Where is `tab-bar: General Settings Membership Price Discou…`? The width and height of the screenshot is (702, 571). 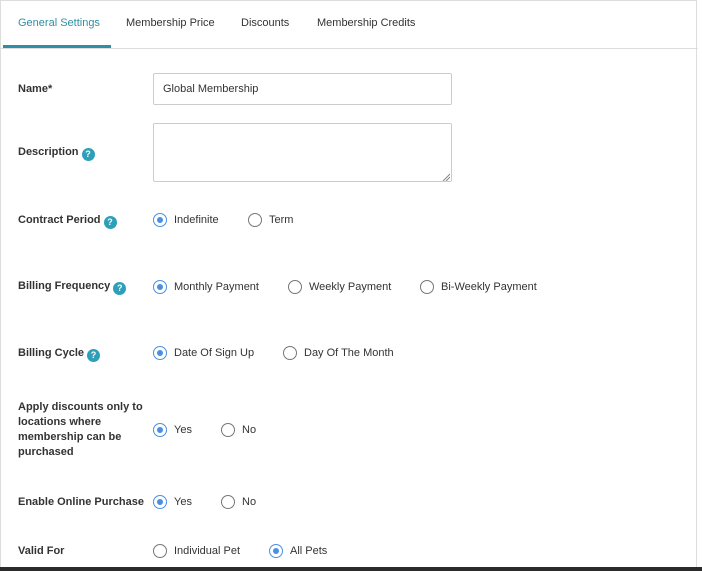
tab-bar: General Settings Membership Price Discou… is located at coordinates (349, 25).